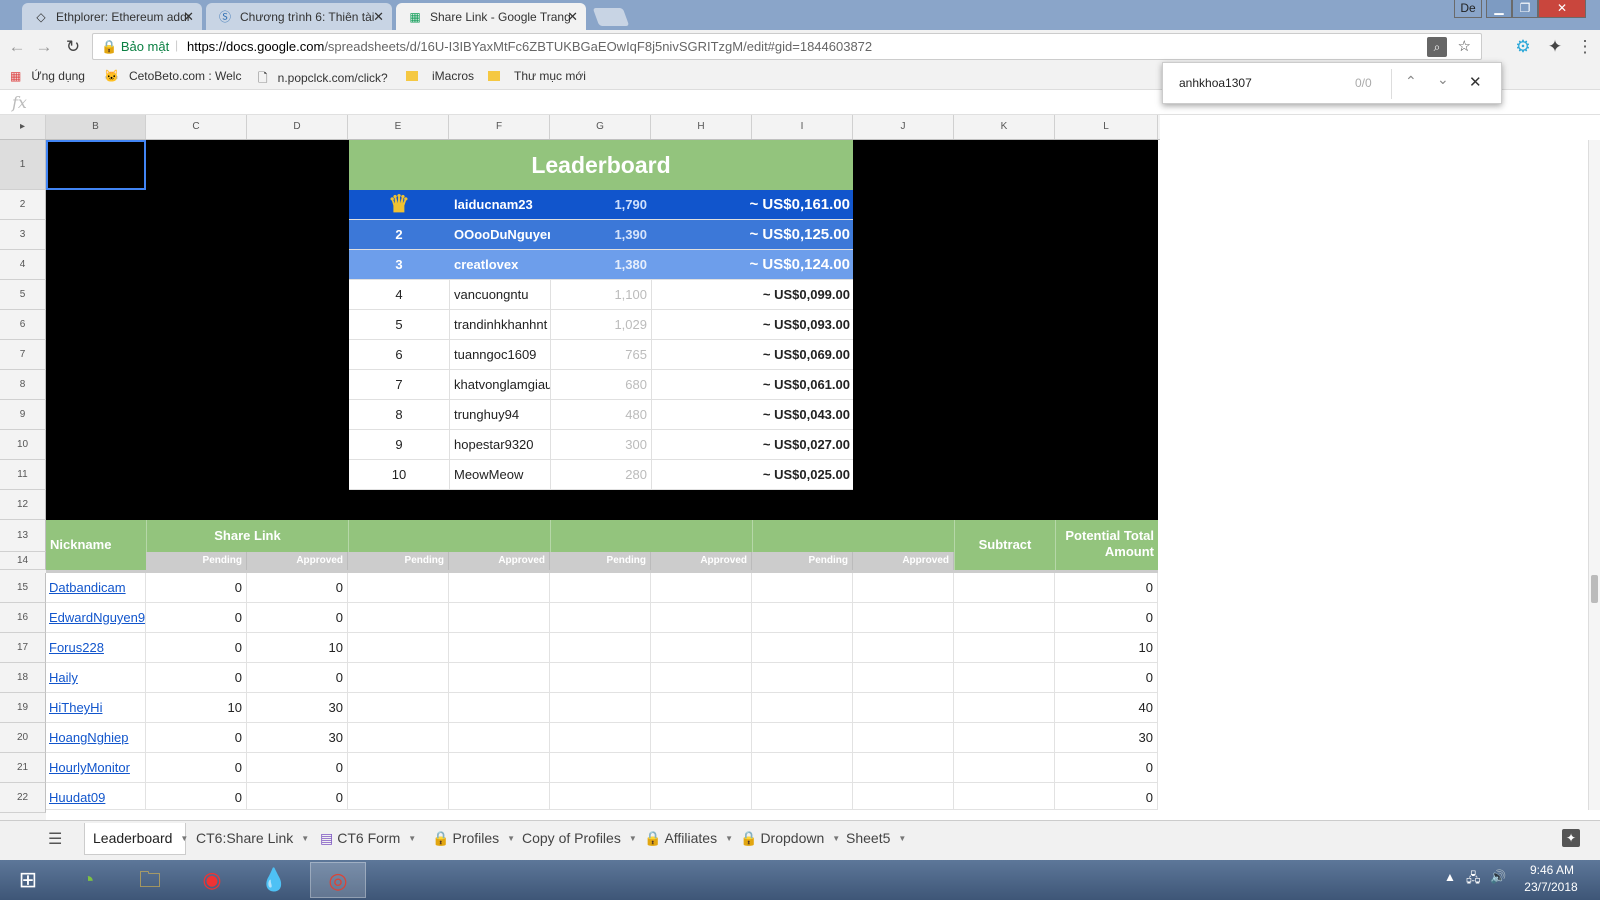 The height and width of the screenshot is (900, 1600). I want to click on column-header: J, so click(903, 127).